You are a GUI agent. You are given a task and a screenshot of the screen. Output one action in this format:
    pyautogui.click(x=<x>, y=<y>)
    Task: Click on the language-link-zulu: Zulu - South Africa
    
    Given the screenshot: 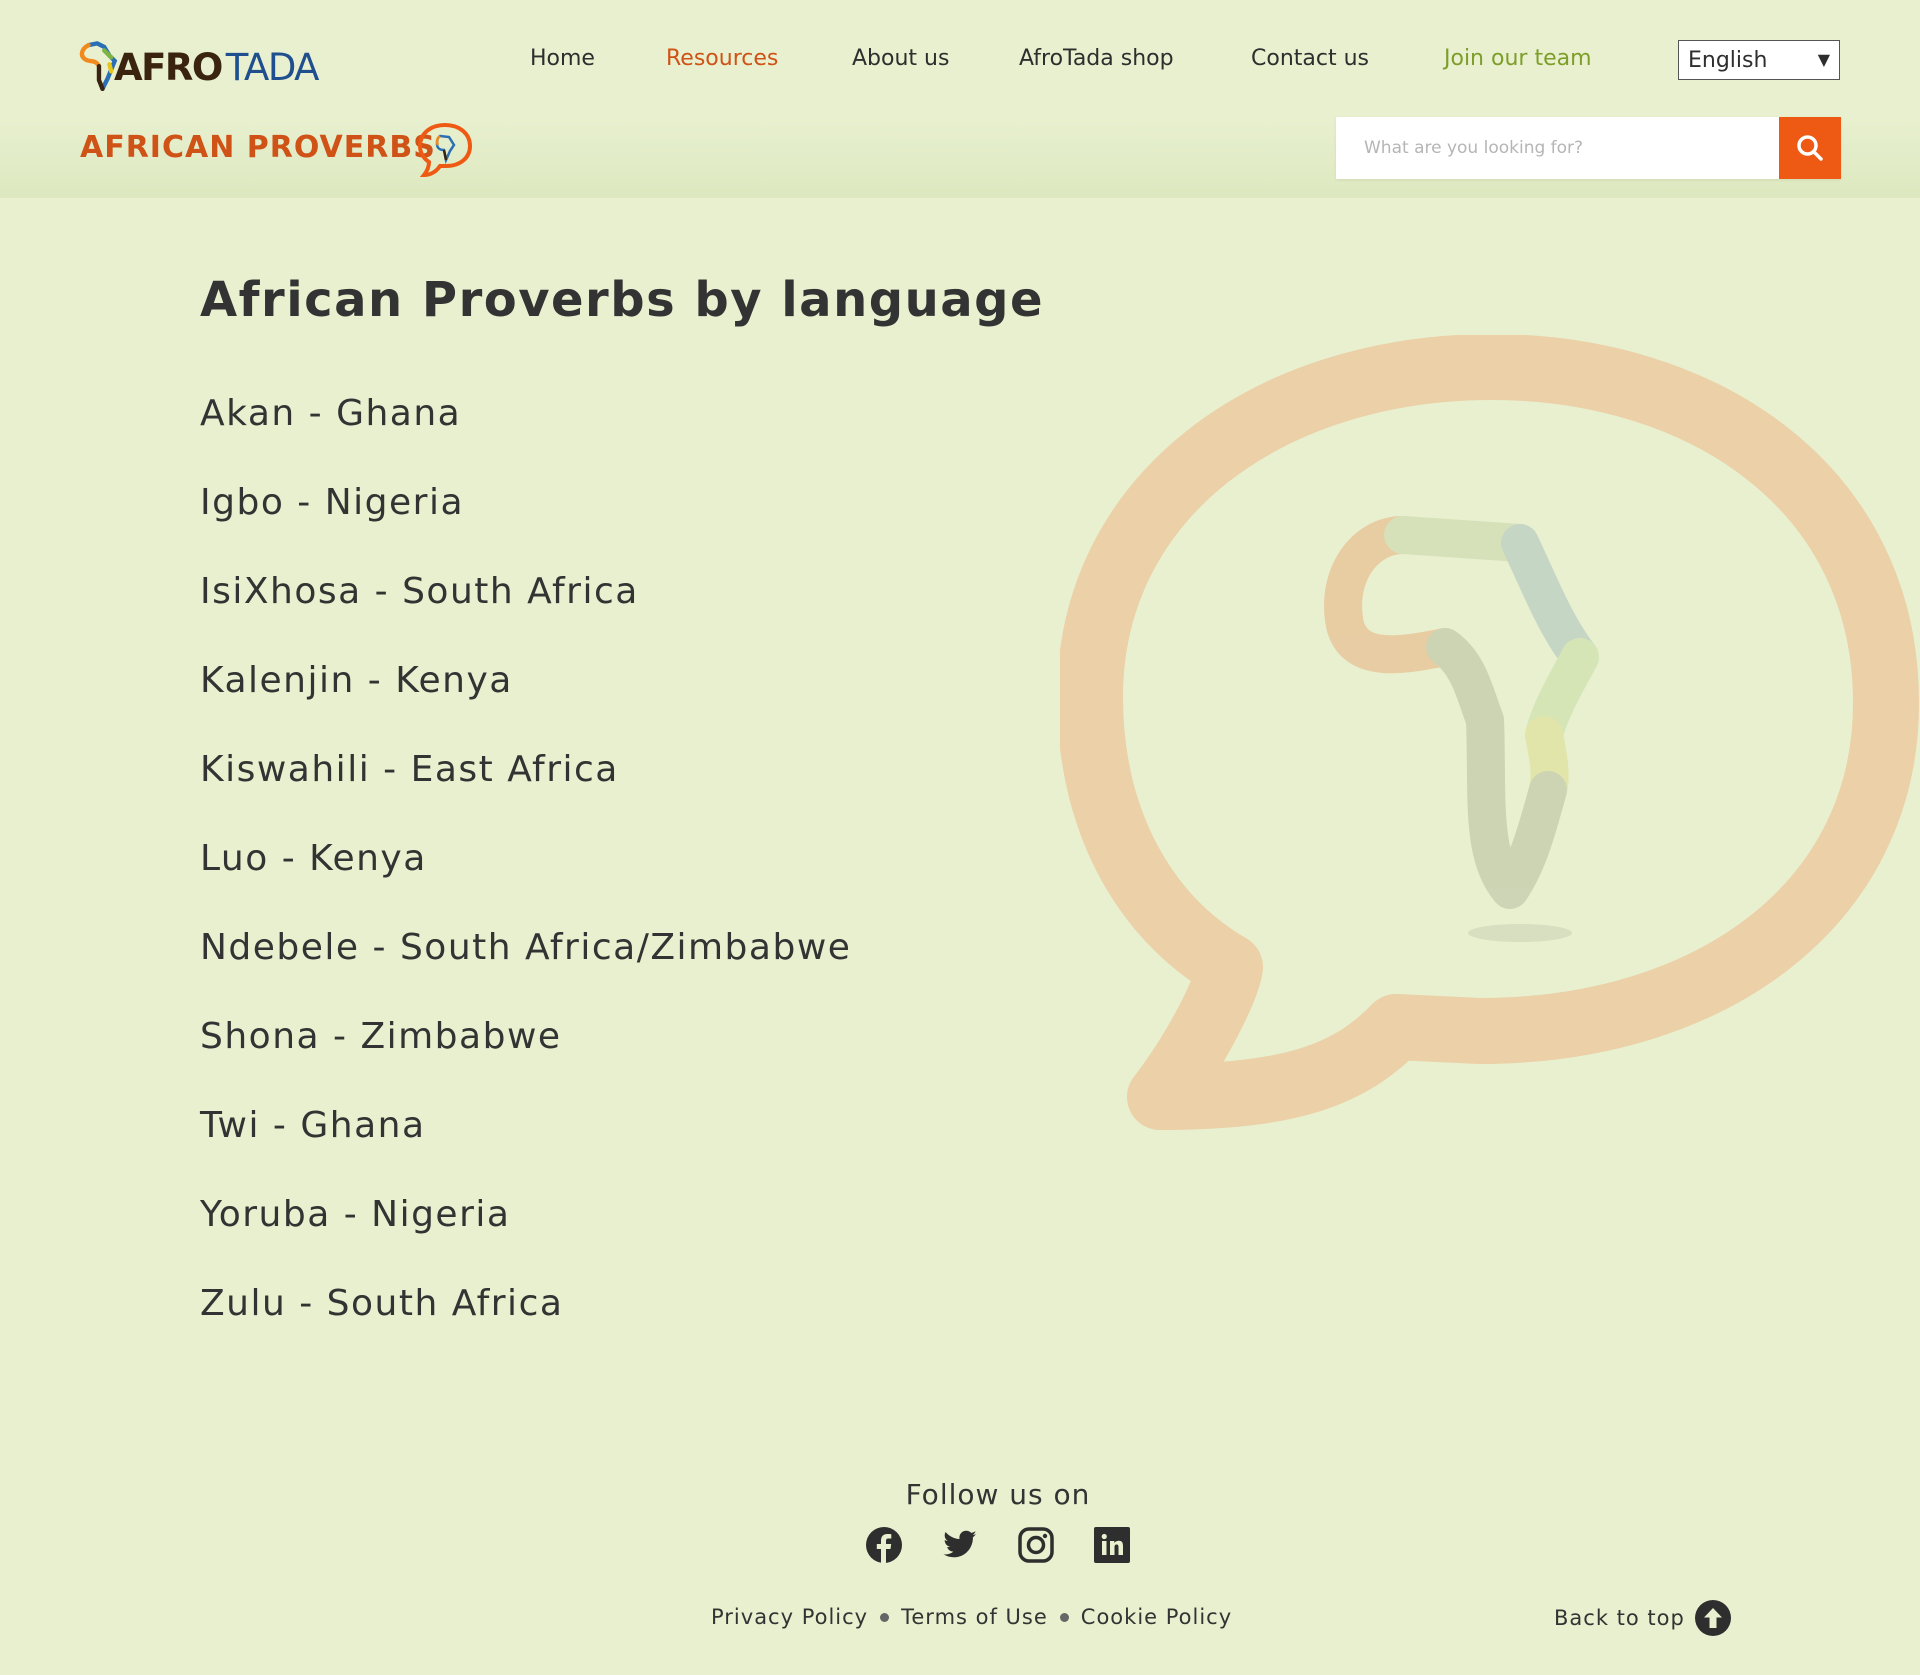 What is the action you would take?
    pyautogui.click(x=381, y=1303)
    